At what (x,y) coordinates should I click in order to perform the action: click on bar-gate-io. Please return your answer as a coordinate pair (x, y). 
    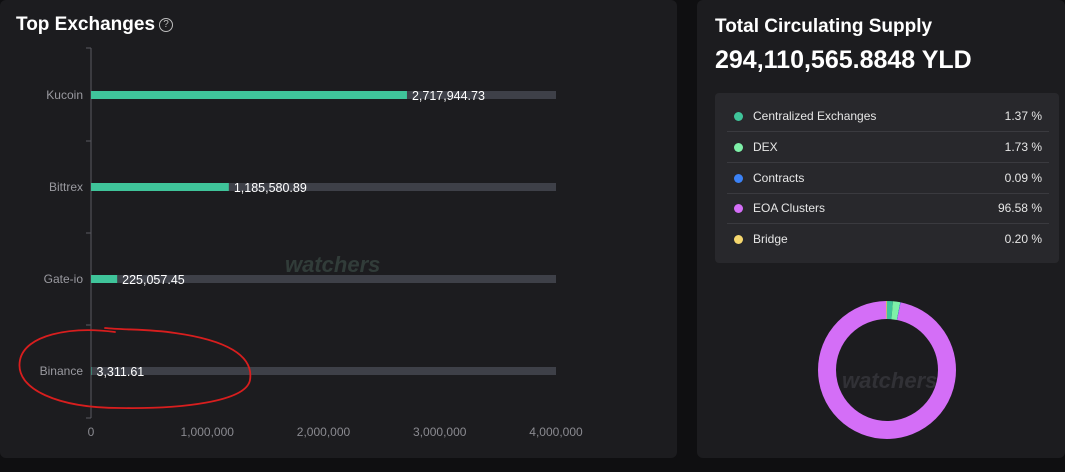
    Looking at the image, I should click on (104, 279).